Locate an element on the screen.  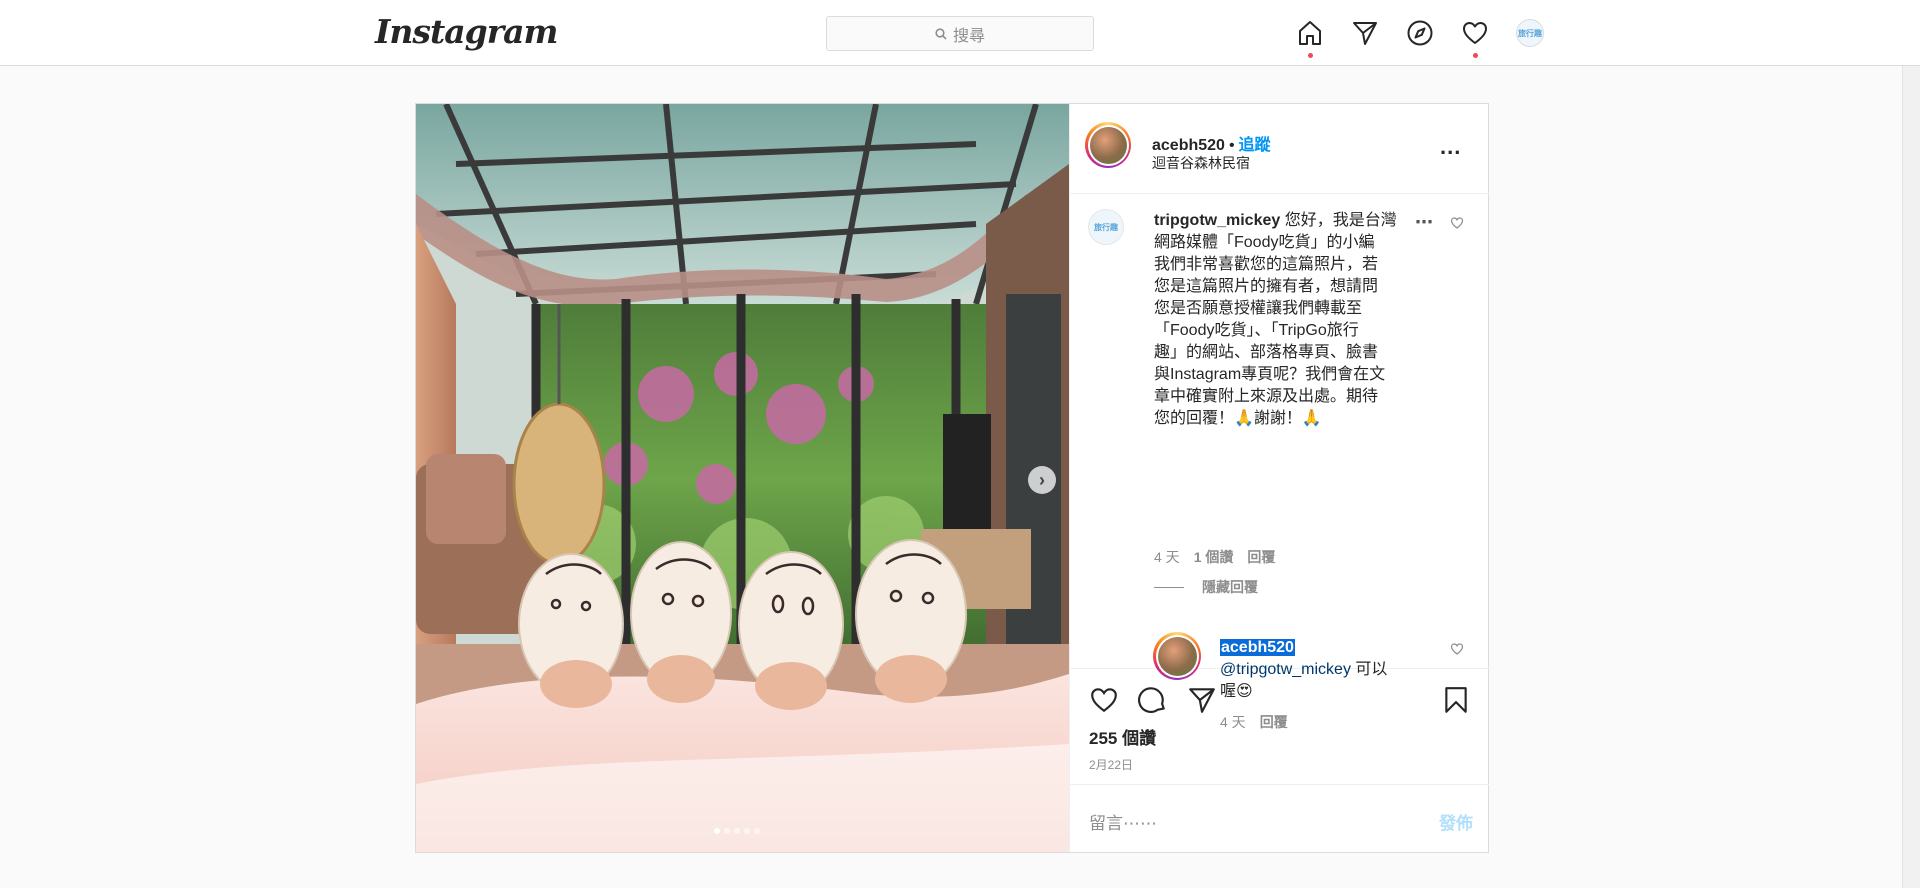
comment-time: 4 天 is located at coordinates (1167, 557).